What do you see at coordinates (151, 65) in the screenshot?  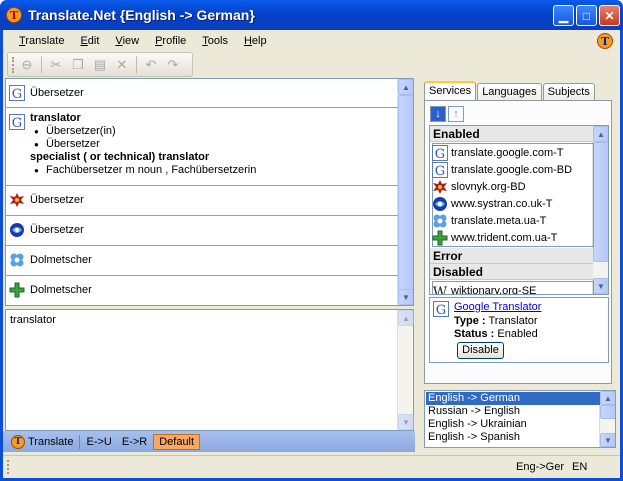 I see `undo-icon: ↶` at bounding box center [151, 65].